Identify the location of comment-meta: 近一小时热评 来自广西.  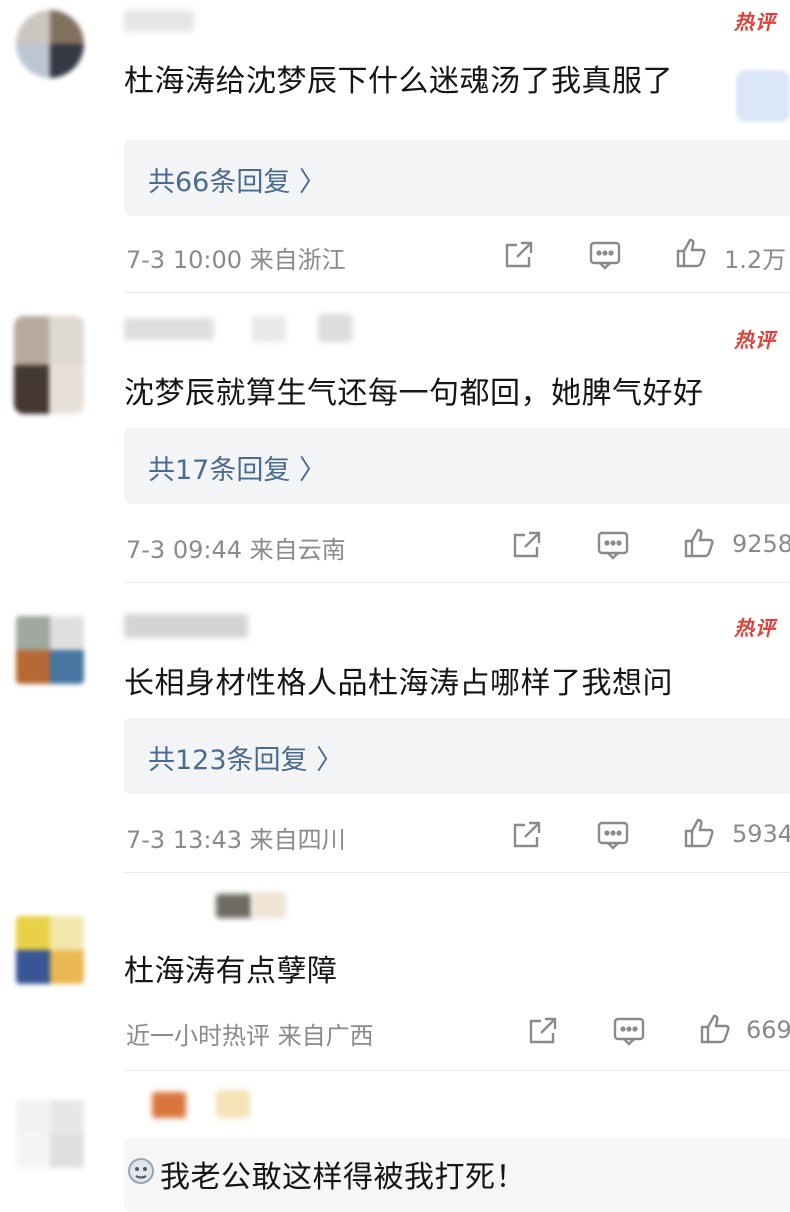
(250, 1036).